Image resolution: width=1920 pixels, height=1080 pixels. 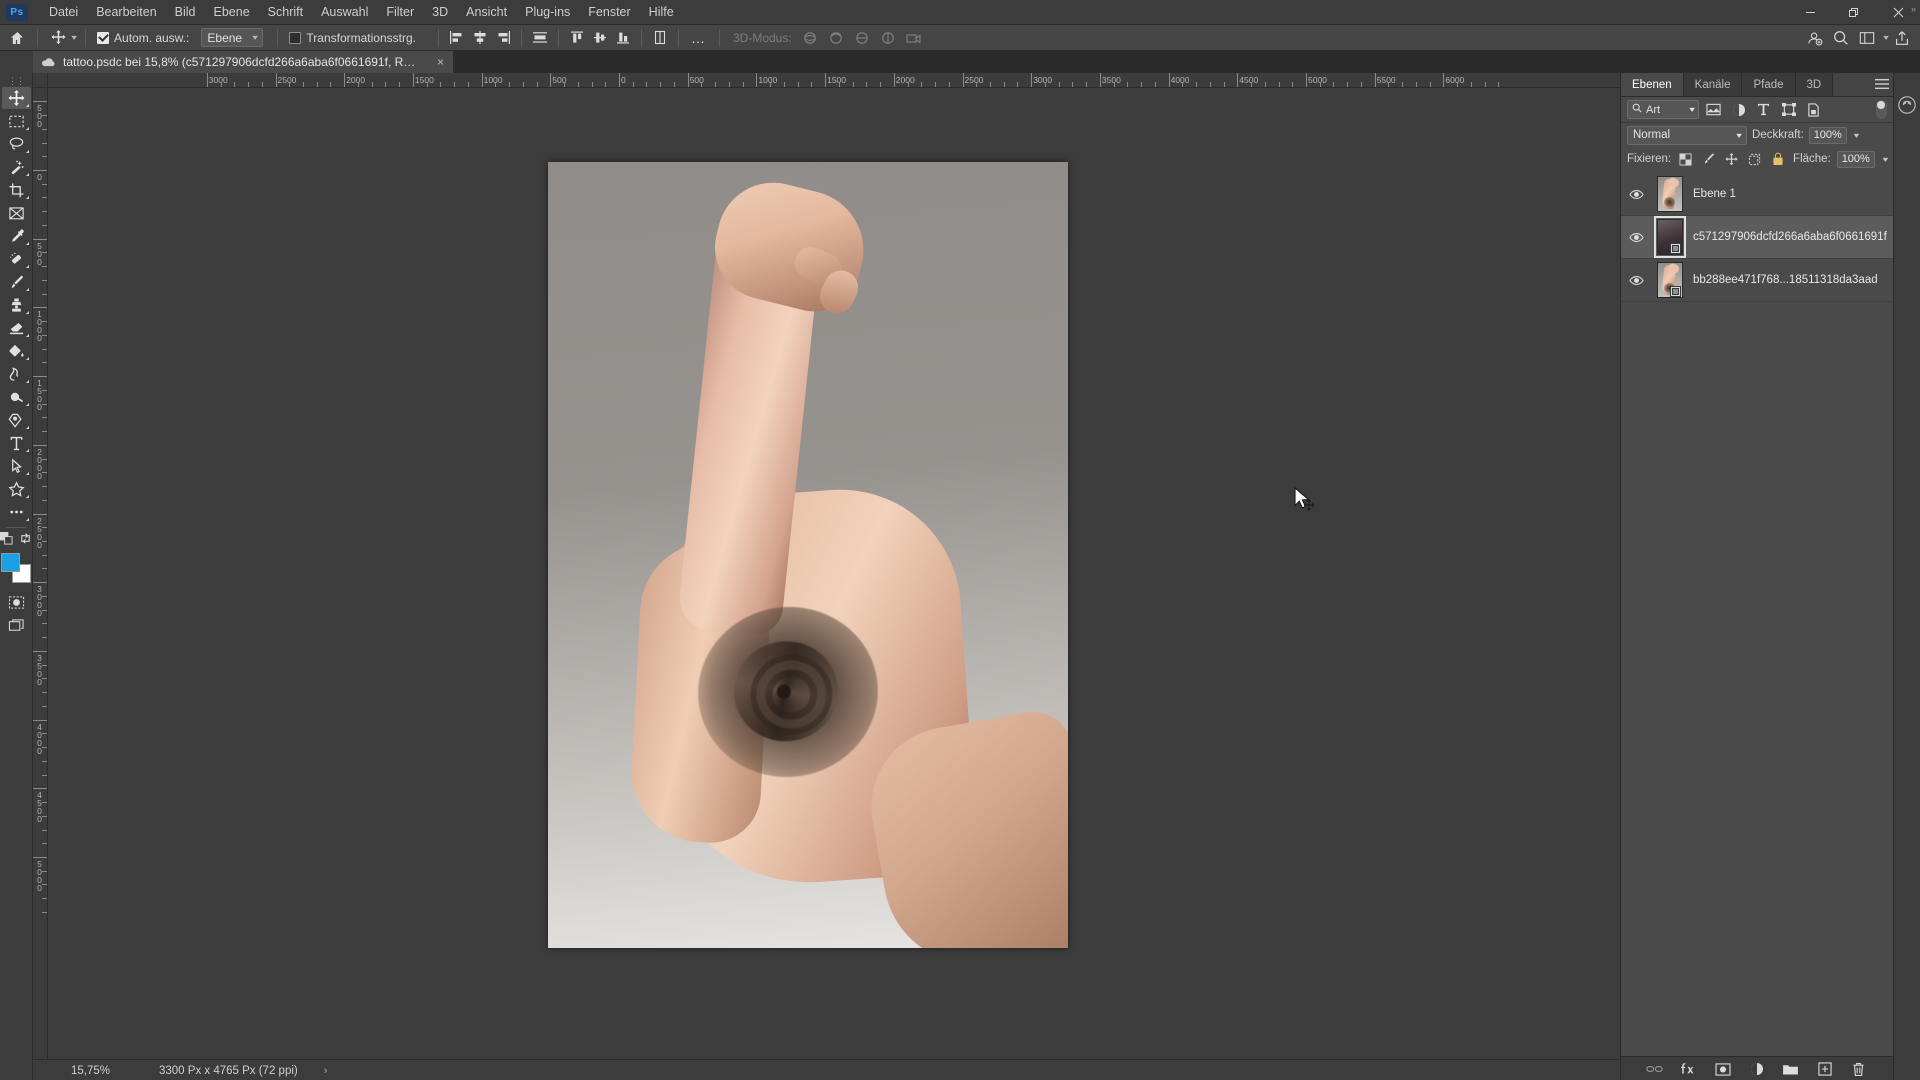 What do you see at coordinates (836, 38) in the screenshot?
I see `3d-roll-icon` at bounding box center [836, 38].